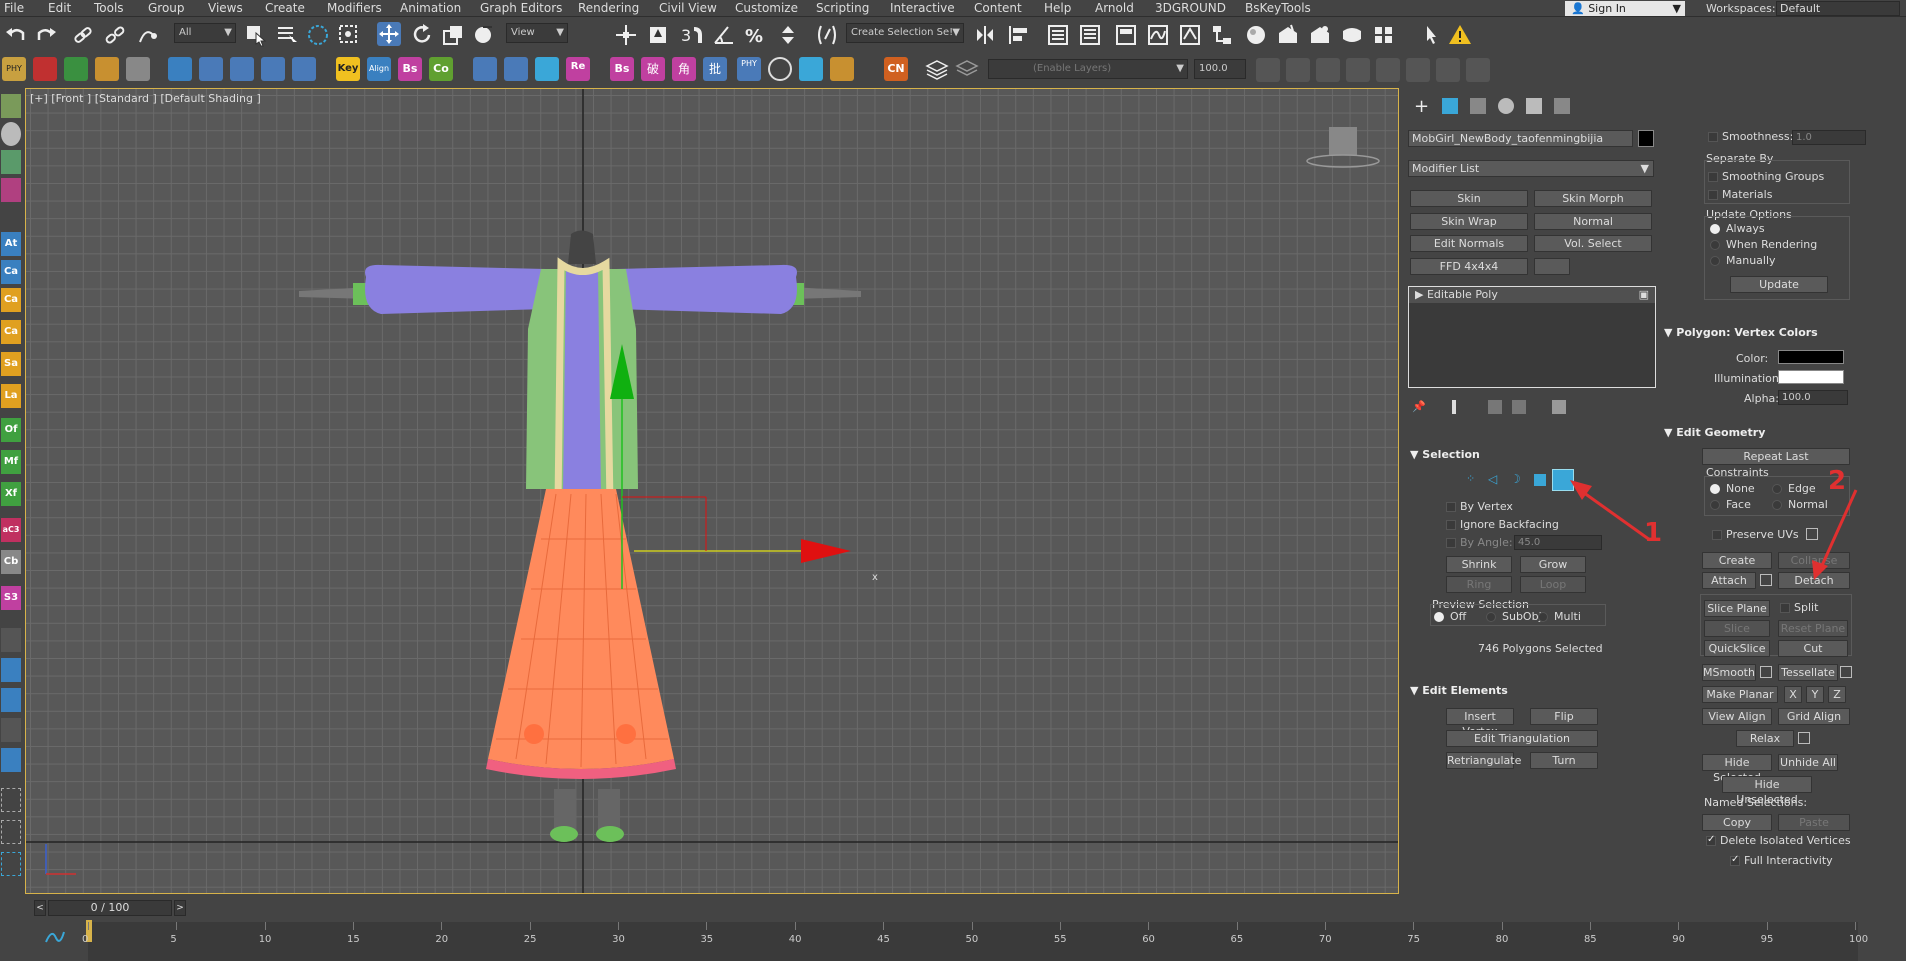  What do you see at coordinates (1737, 716) in the screenshot?
I see `view-align-button: View Align` at bounding box center [1737, 716].